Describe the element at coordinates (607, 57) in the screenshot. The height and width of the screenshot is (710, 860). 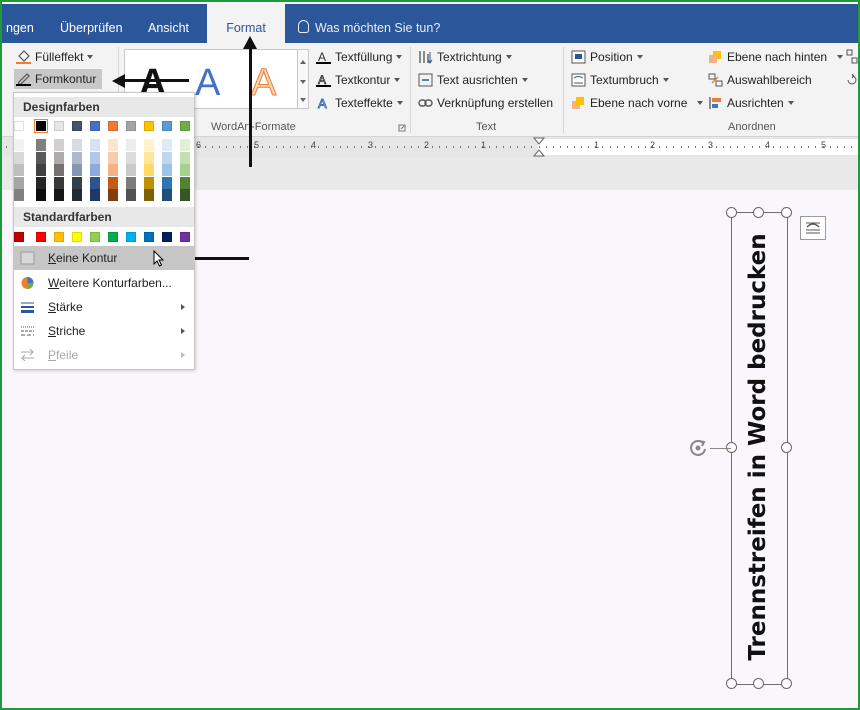
I see `position-button: Position` at that location.